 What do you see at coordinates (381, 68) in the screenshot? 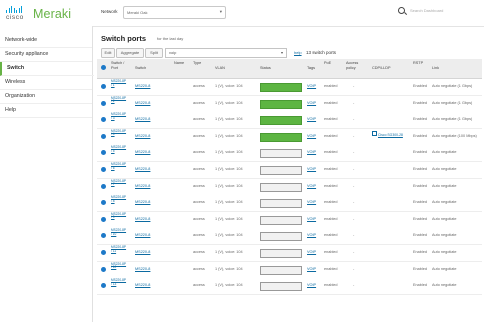
I see `col-cdp-lldp: CDP/LLDP` at bounding box center [381, 68].